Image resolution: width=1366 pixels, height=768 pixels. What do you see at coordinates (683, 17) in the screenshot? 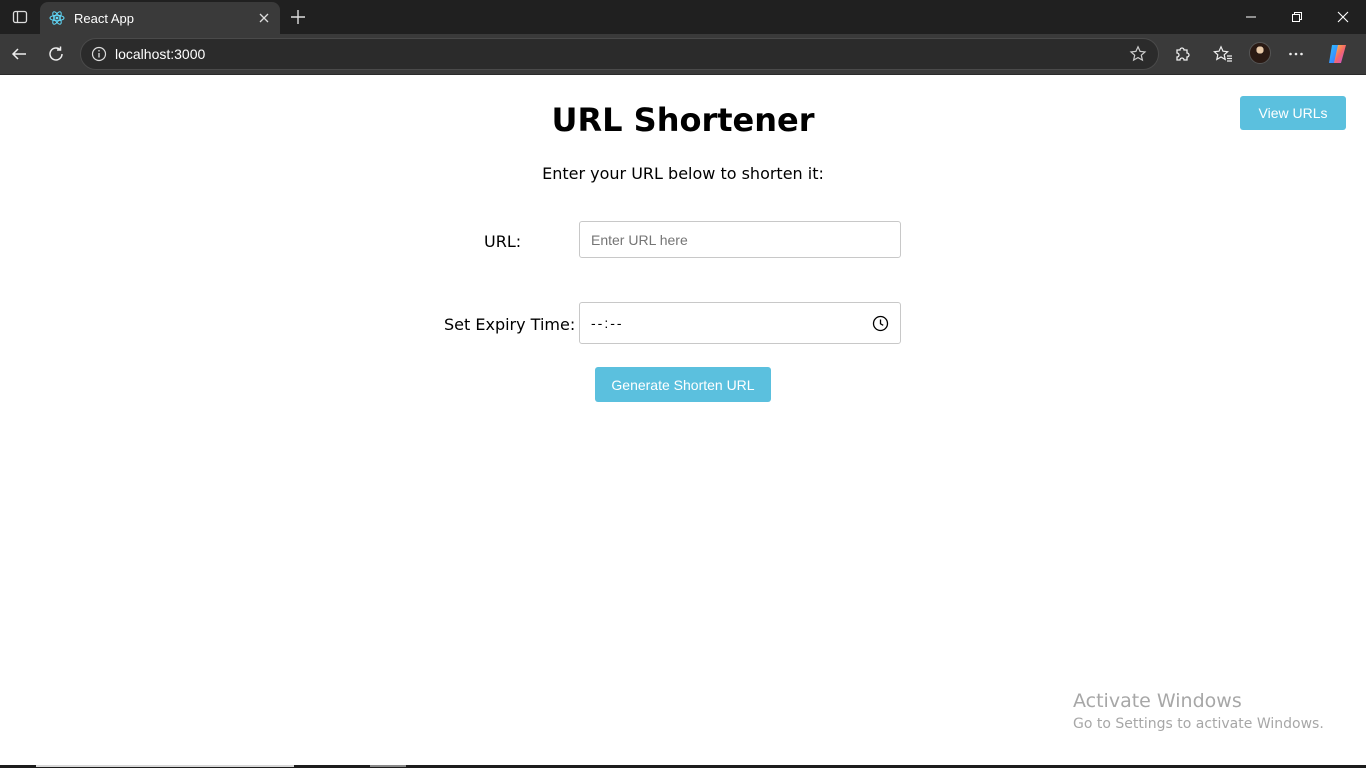
I see `browser-tab-bar: React App` at bounding box center [683, 17].